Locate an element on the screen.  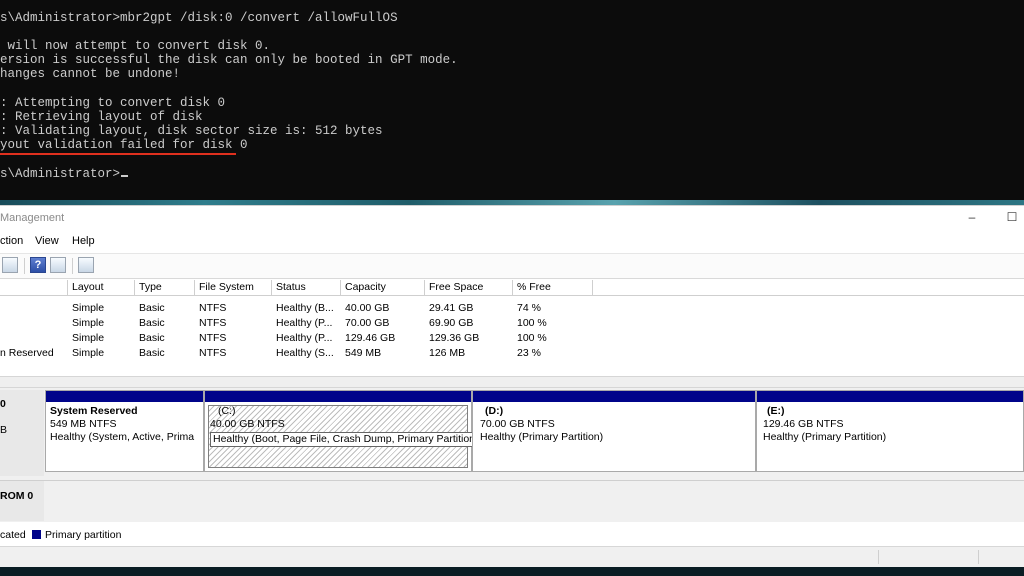
console-prompt: s\Administrator> is located at coordinates (60, 174).